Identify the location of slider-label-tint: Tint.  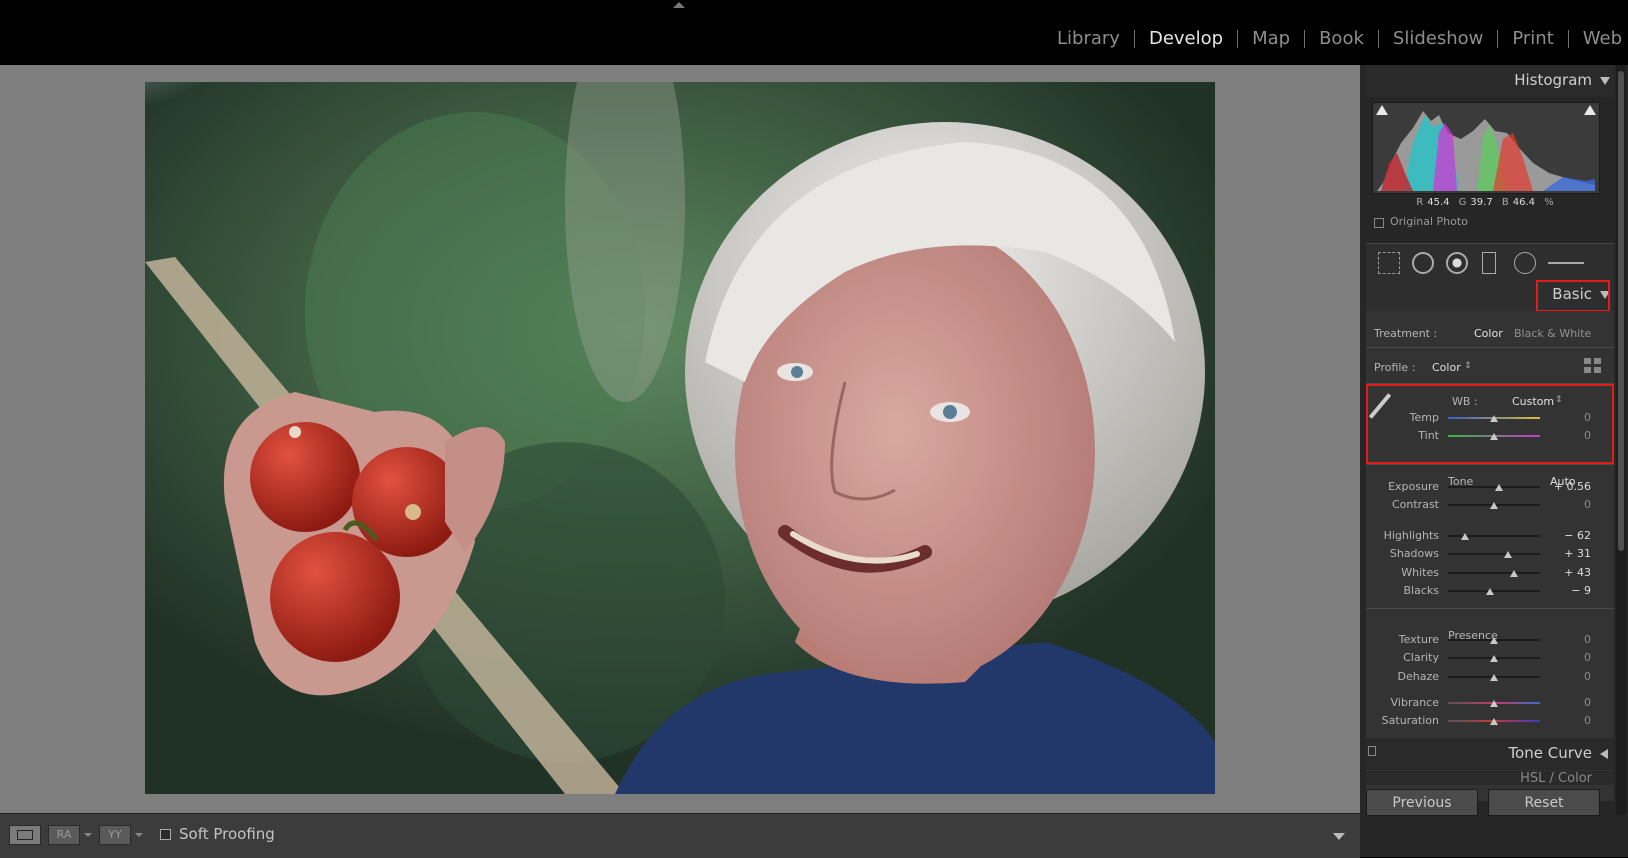
(1428, 435).